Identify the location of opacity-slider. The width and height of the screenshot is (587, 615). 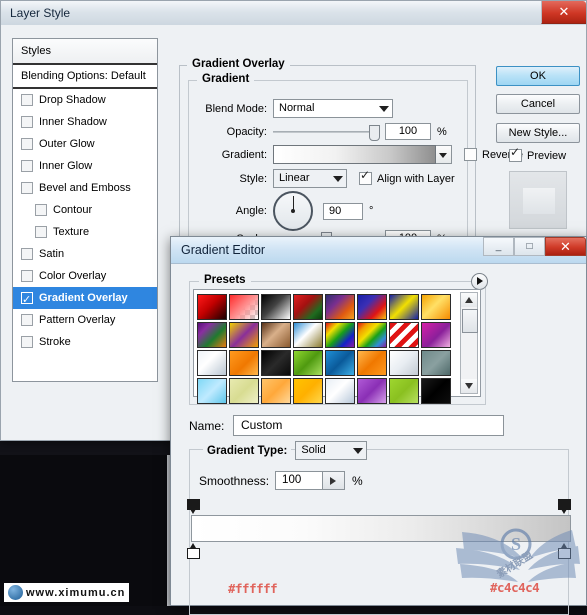
(326, 132).